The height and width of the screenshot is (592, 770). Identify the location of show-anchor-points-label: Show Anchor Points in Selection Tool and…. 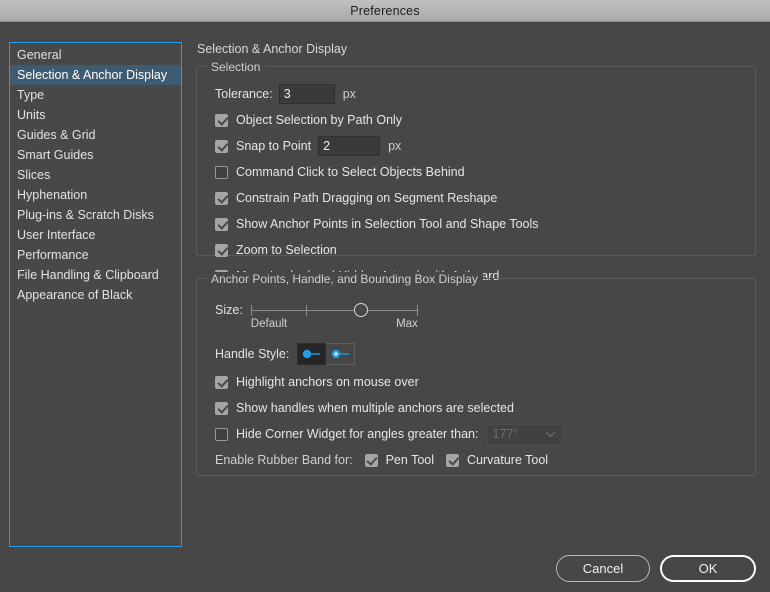
(387, 224).